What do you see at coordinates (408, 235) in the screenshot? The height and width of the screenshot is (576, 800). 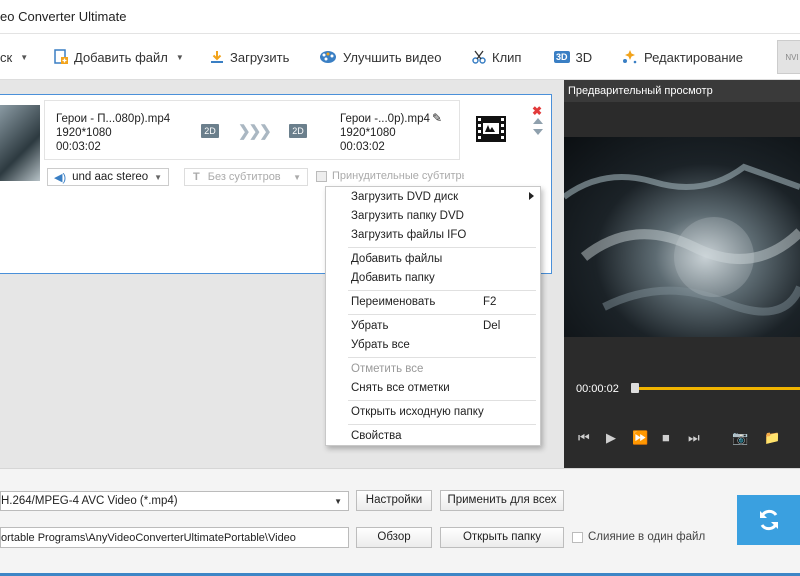 I see `menu-load-ifo: Загрузить файлы IFO` at bounding box center [408, 235].